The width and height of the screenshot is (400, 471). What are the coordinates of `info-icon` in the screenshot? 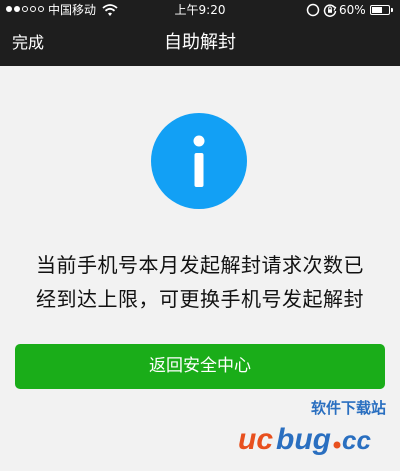 It's located at (199, 161).